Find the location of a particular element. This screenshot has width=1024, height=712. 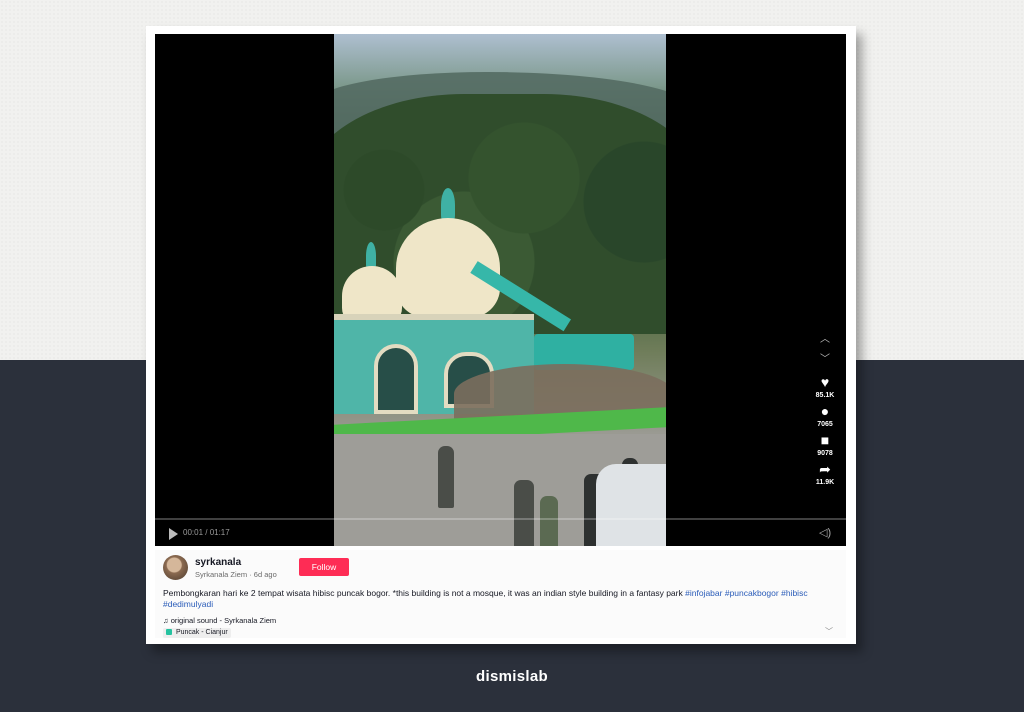

video-arch is located at coordinates (396, 379).